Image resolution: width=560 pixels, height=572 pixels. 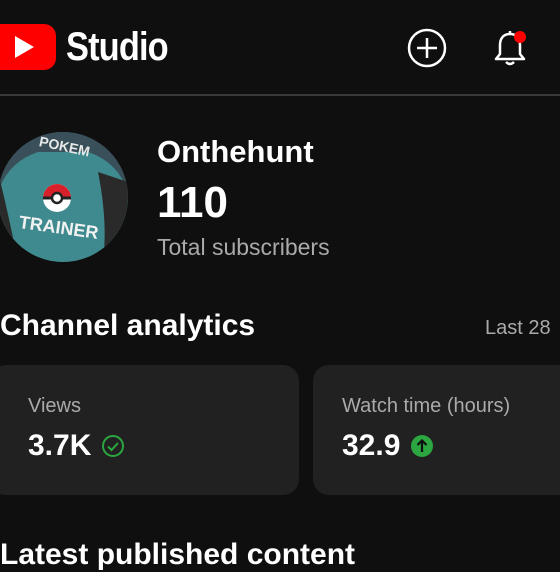 What do you see at coordinates (117, 46) in the screenshot?
I see `brand-name: Studio` at bounding box center [117, 46].